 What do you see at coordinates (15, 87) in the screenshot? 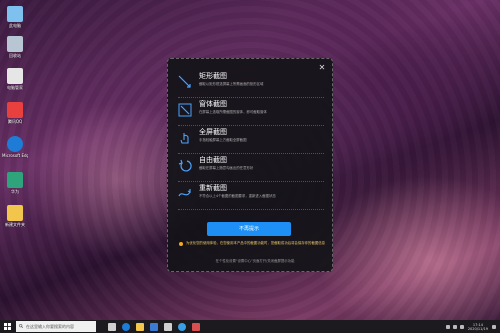
I see `desktop-icon-label: 电脑管家` at bounding box center [15, 87].